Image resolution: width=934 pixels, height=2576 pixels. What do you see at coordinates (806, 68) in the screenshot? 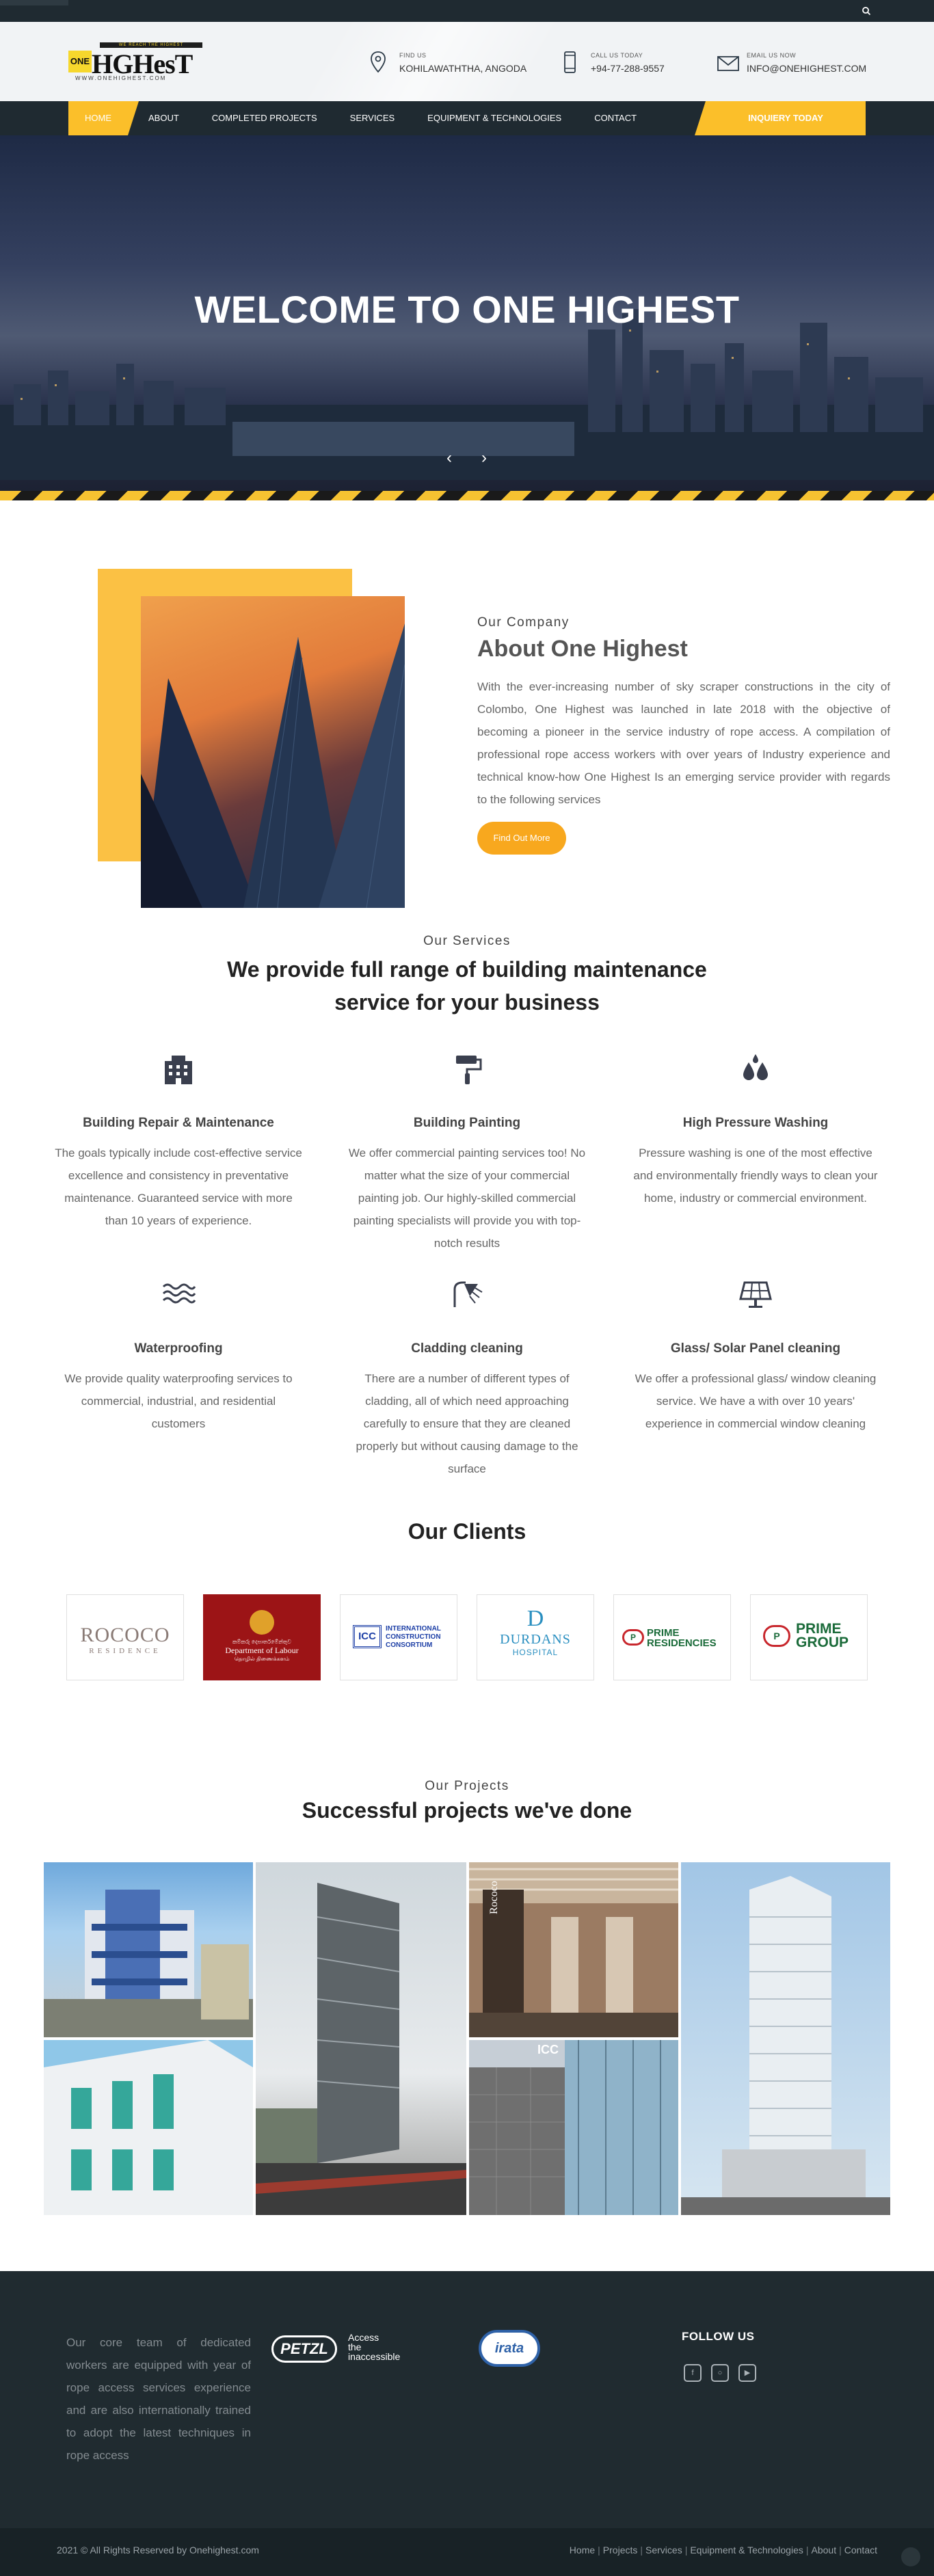
I see `email-us-value: INFO@ONEHIGHEST.COM` at bounding box center [806, 68].